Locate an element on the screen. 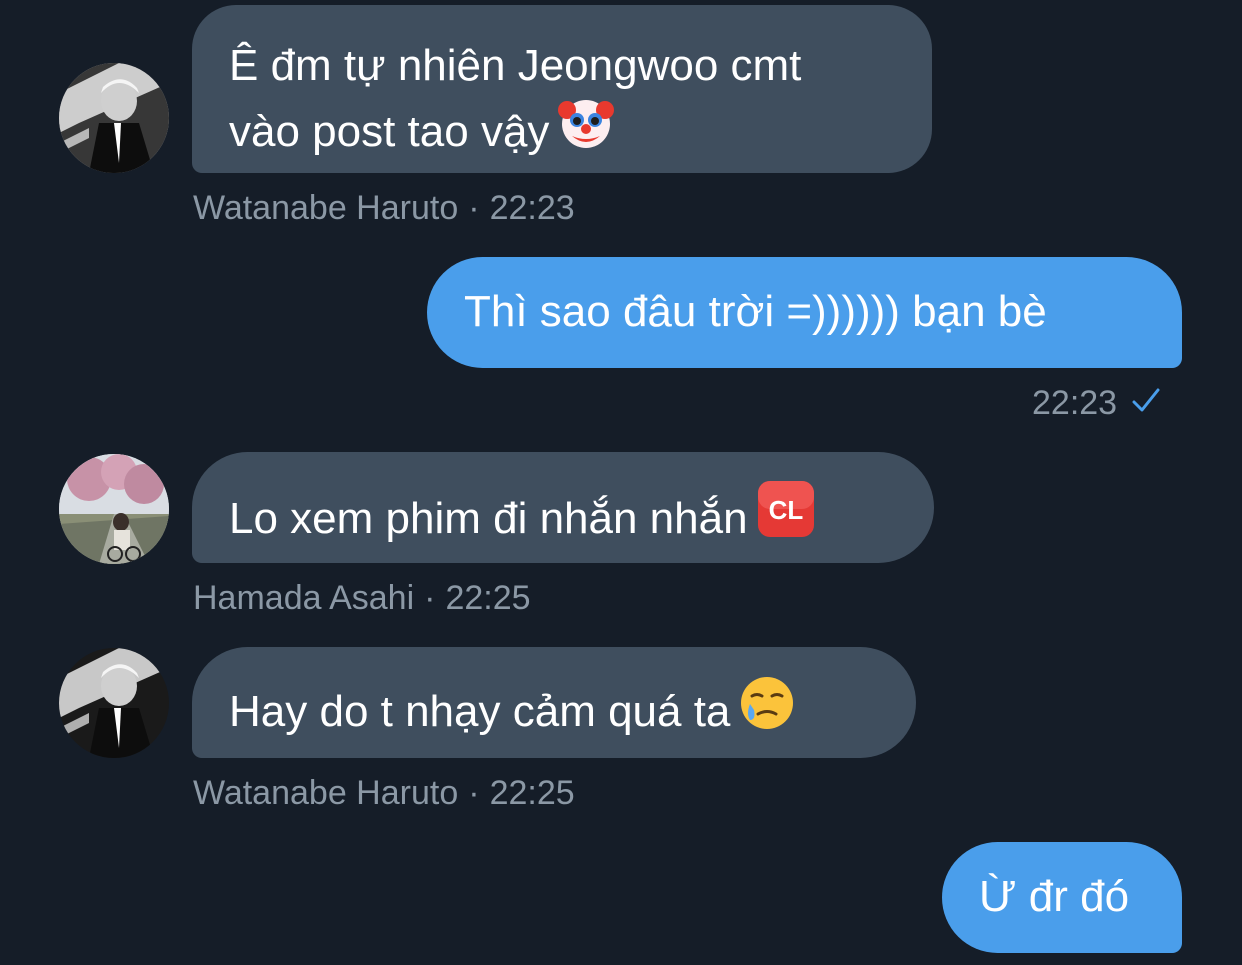 The height and width of the screenshot is (965, 1242). message-text-line-1: Ê đm tự nhiên Jeongwoo cmt is located at coordinates (515, 65).